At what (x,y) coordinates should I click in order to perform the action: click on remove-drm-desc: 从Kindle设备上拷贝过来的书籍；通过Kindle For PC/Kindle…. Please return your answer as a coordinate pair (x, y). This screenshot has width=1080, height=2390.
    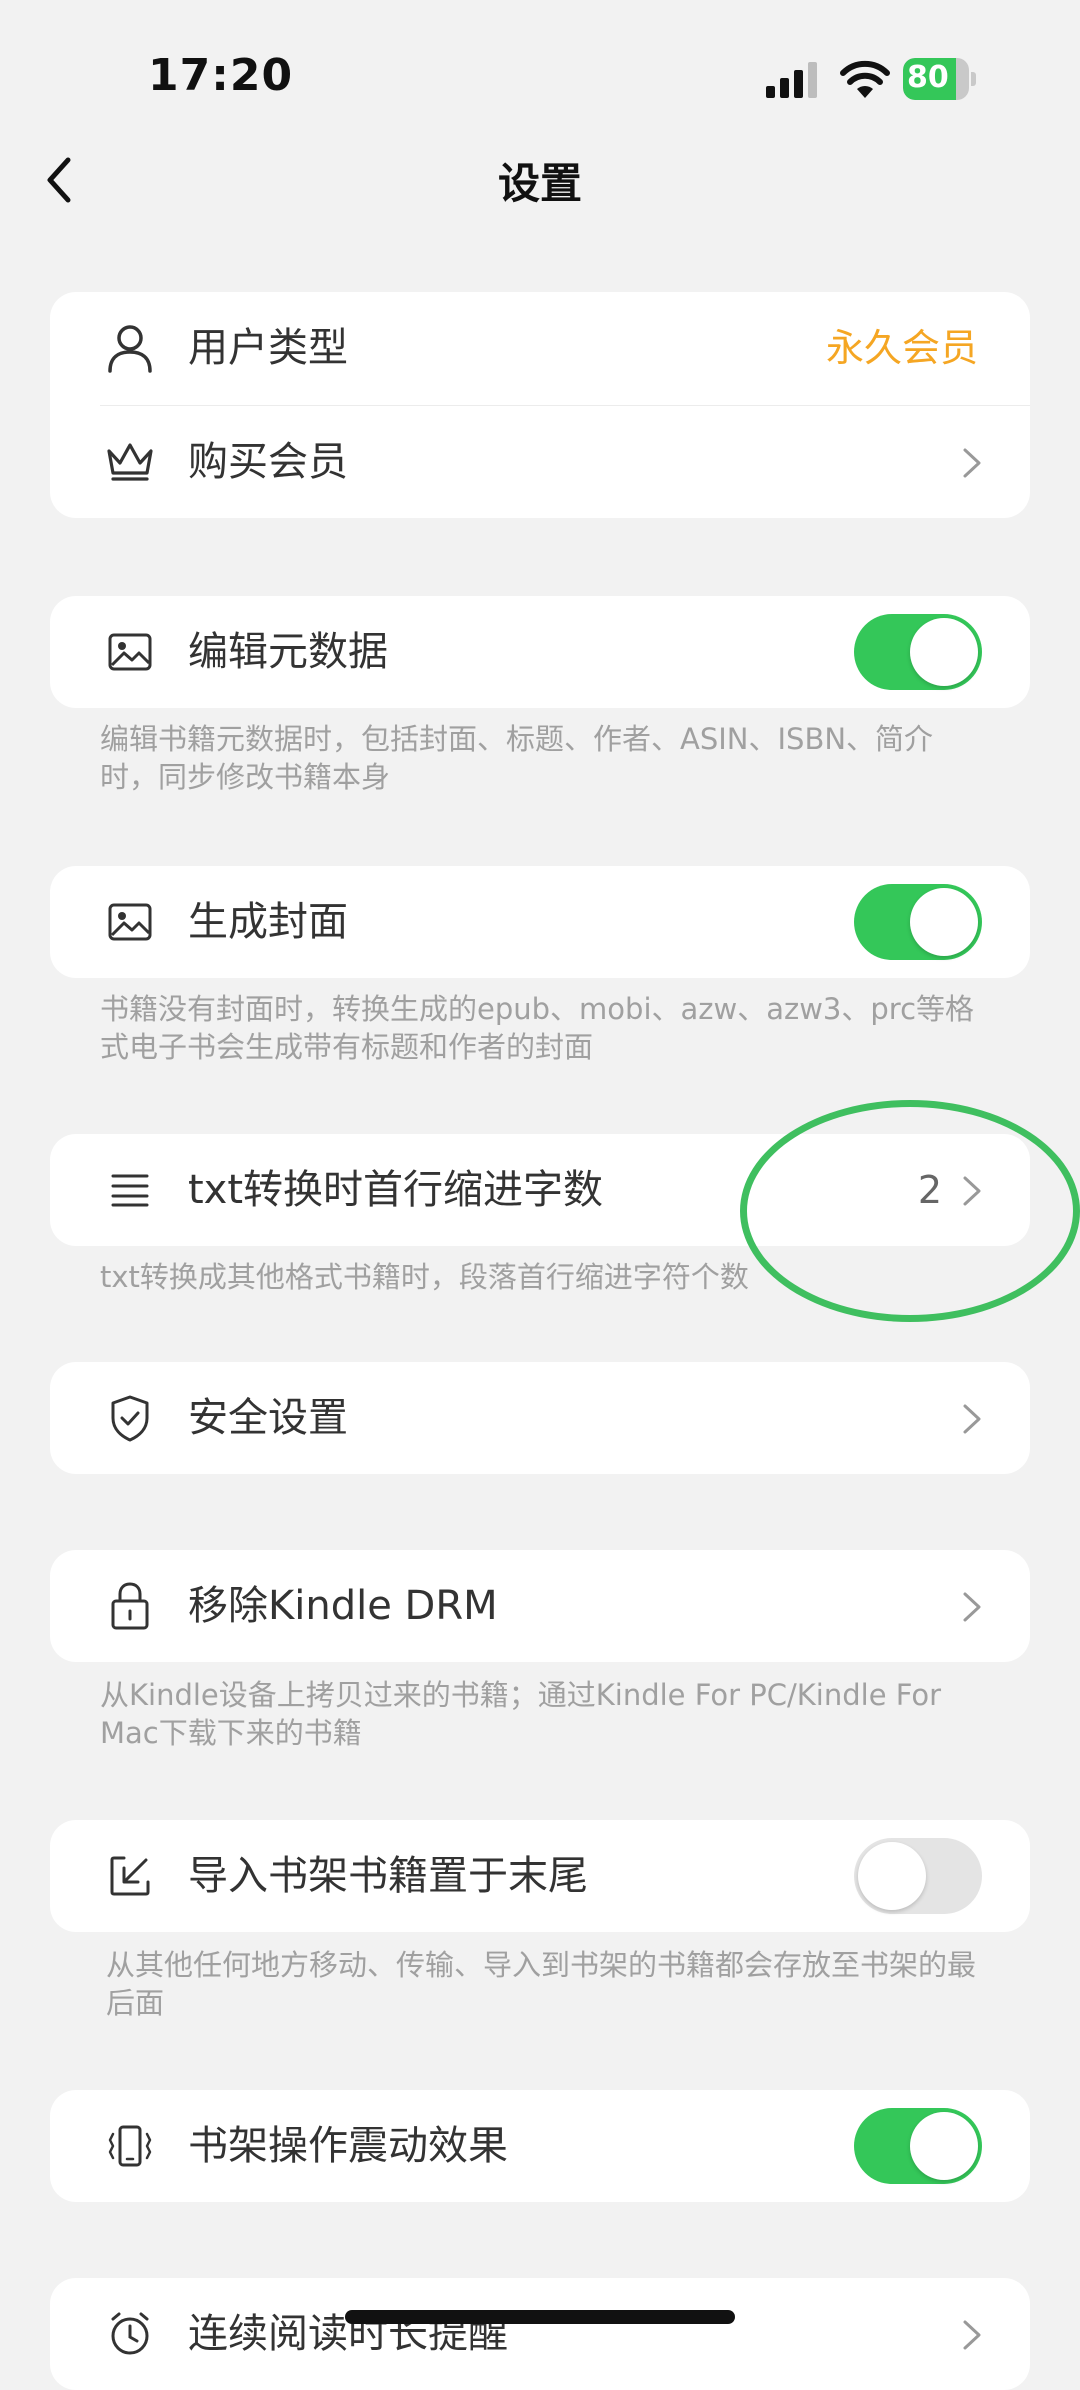
    Looking at the image, I should click on (521, 1714).